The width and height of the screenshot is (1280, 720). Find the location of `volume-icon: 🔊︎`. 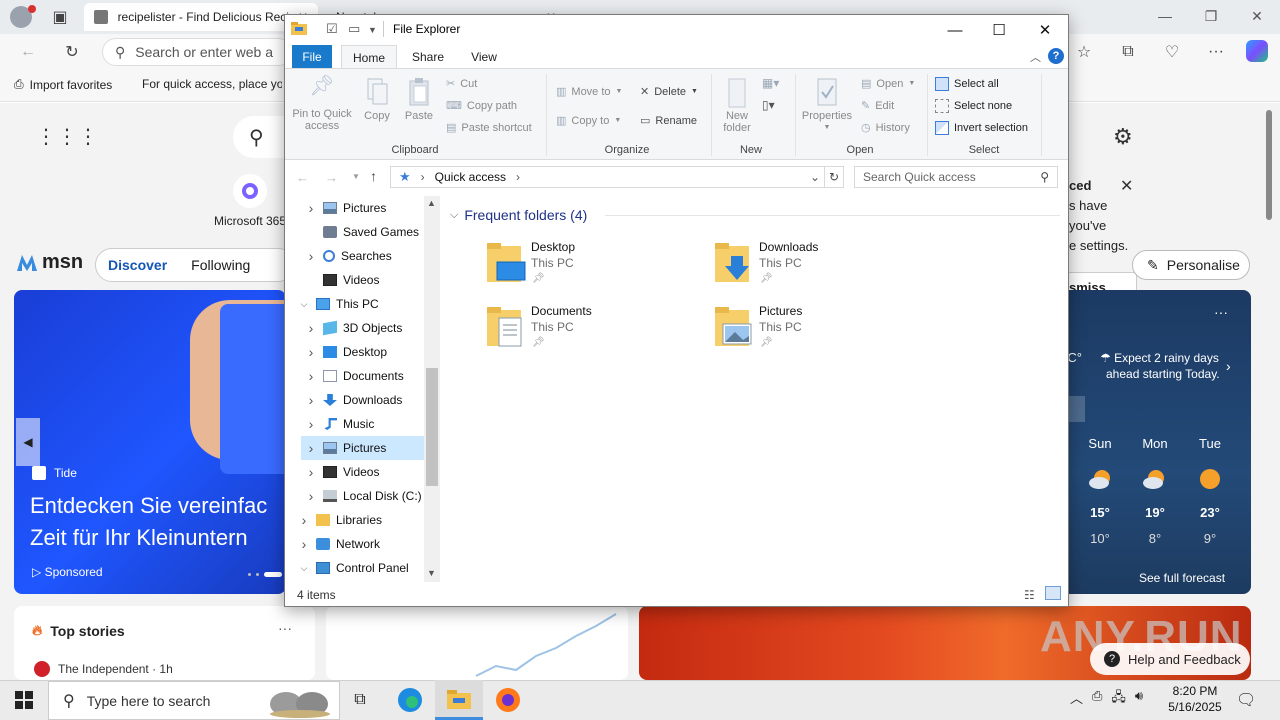

volume-icon: 🔊︎ is located at coordinates (1139, 699).